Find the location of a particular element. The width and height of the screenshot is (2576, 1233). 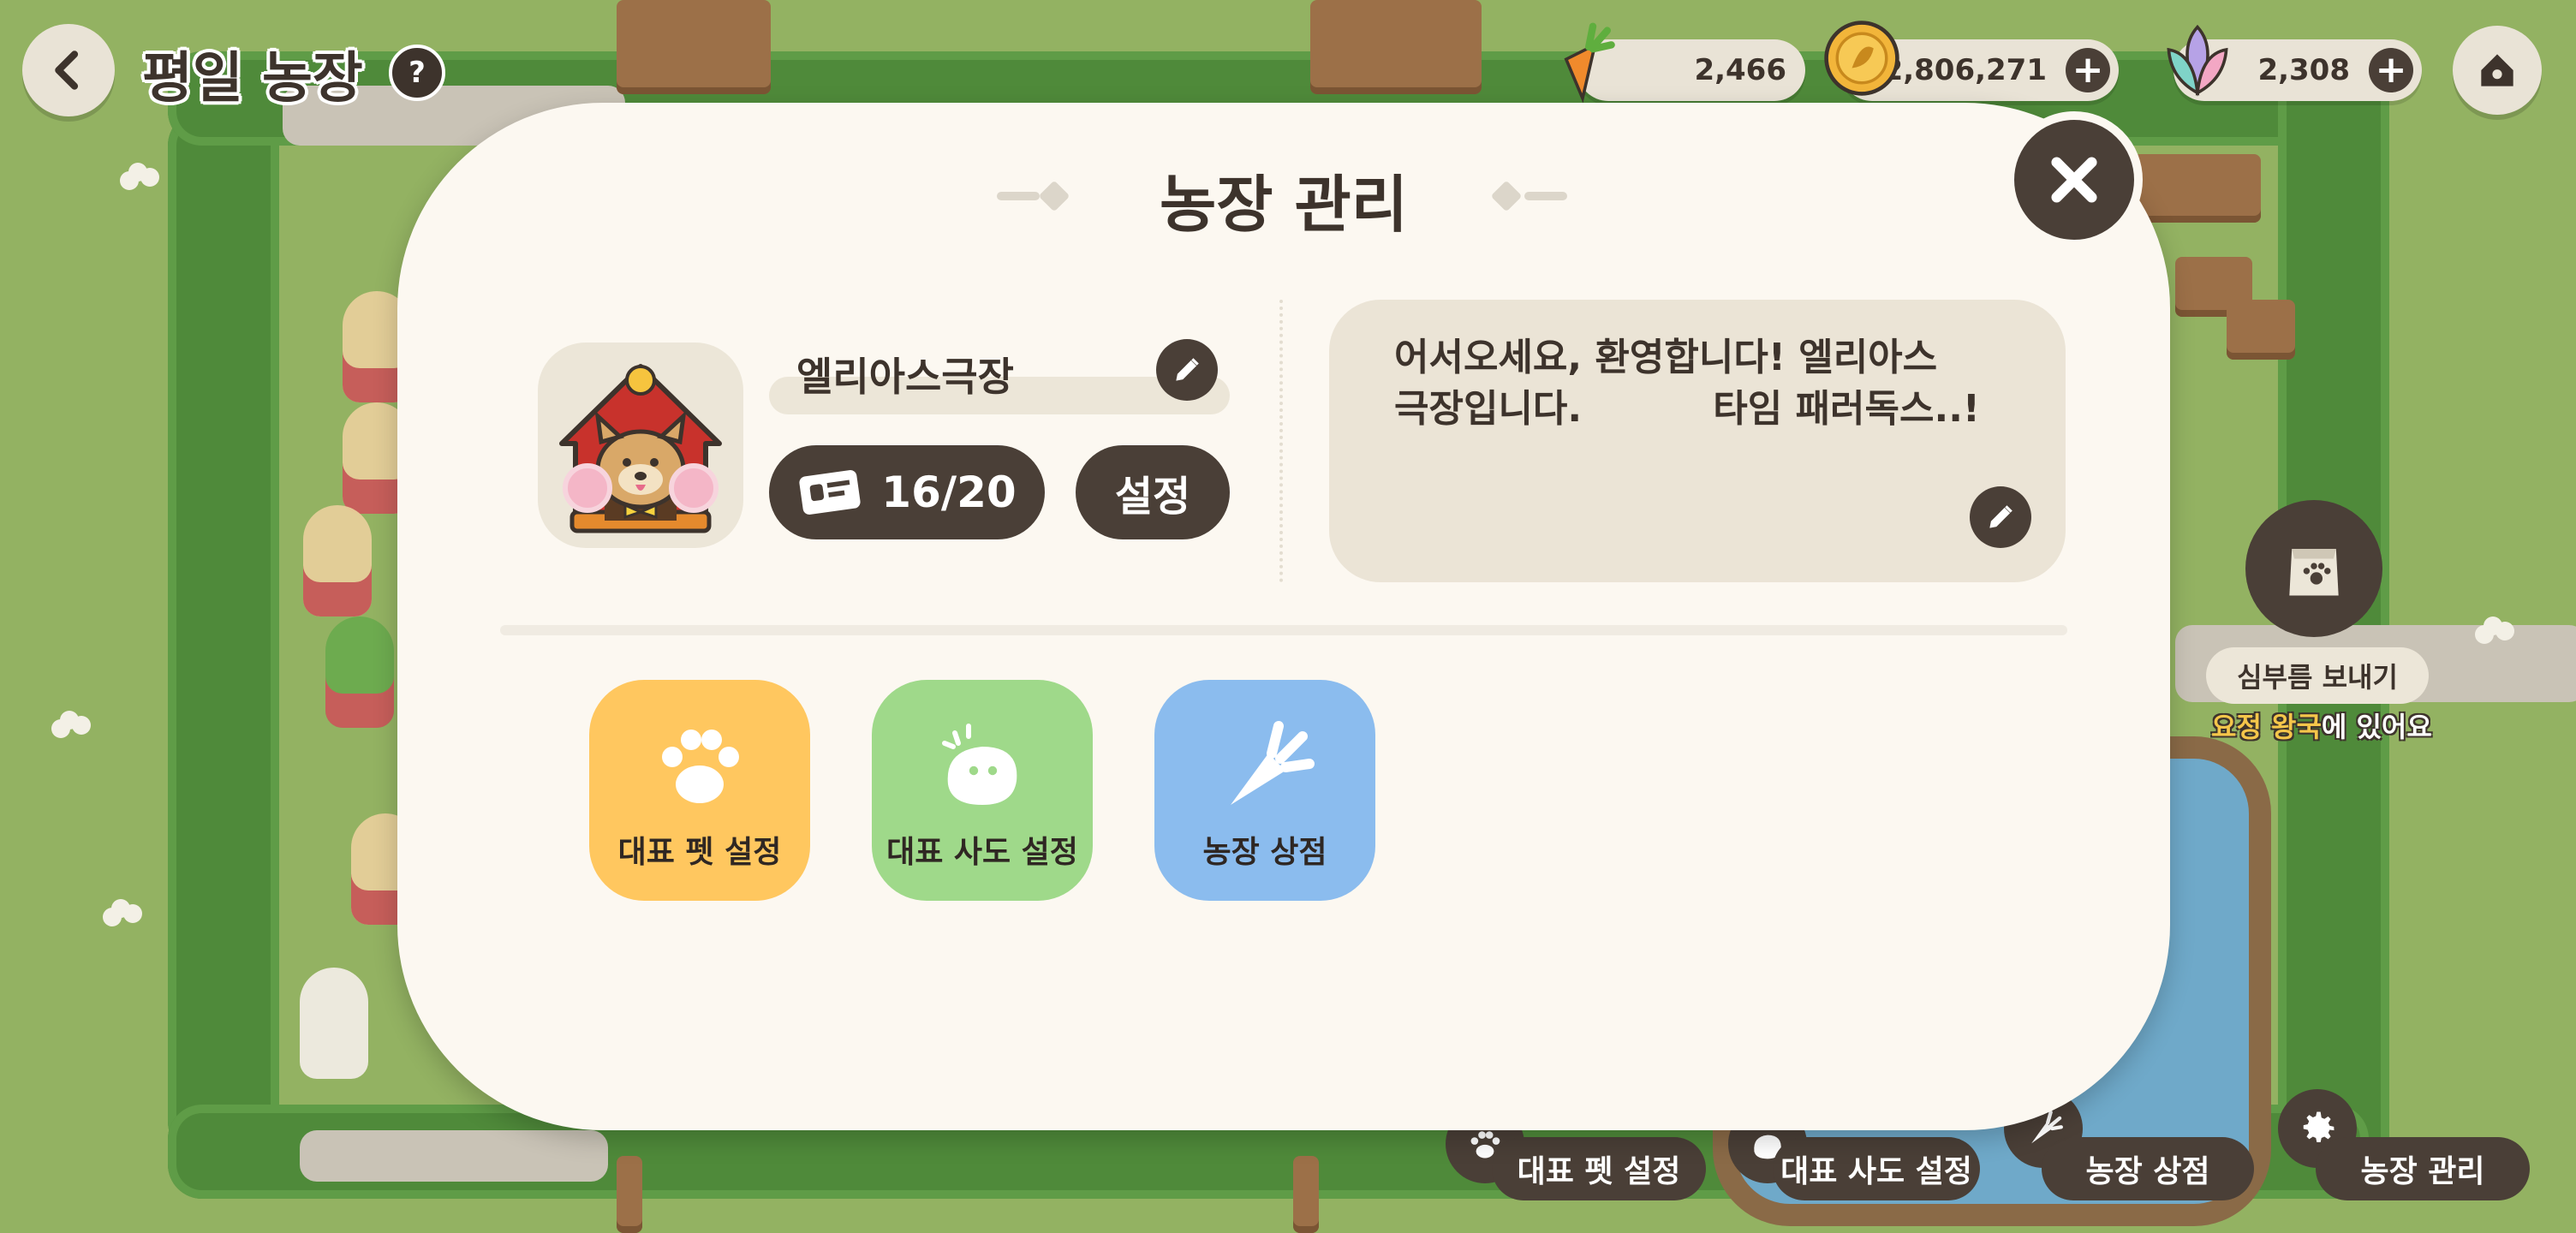

farm-shop-tile: 농장 상점 is located at coordinates (1264, 790).